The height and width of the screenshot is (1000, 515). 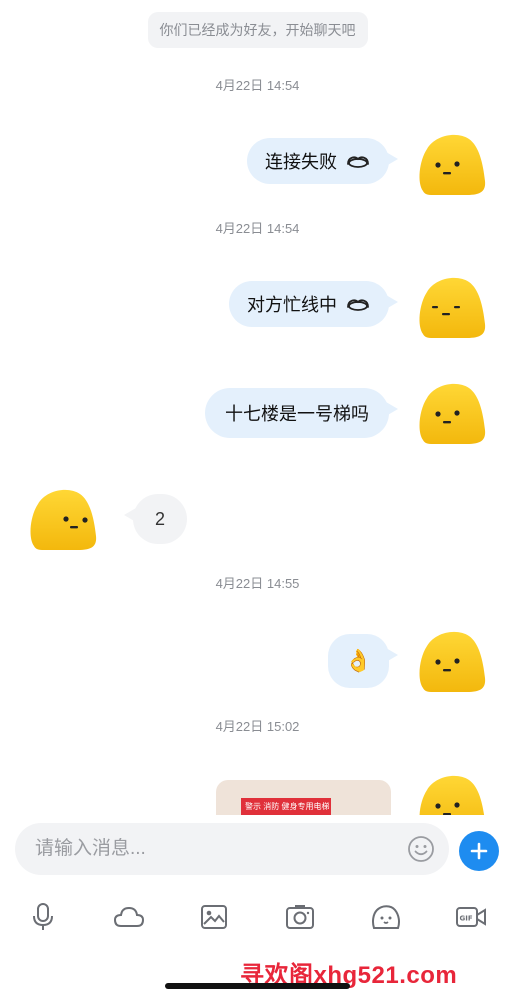 I want to click on camera-icon, so click(x=300, y=917).